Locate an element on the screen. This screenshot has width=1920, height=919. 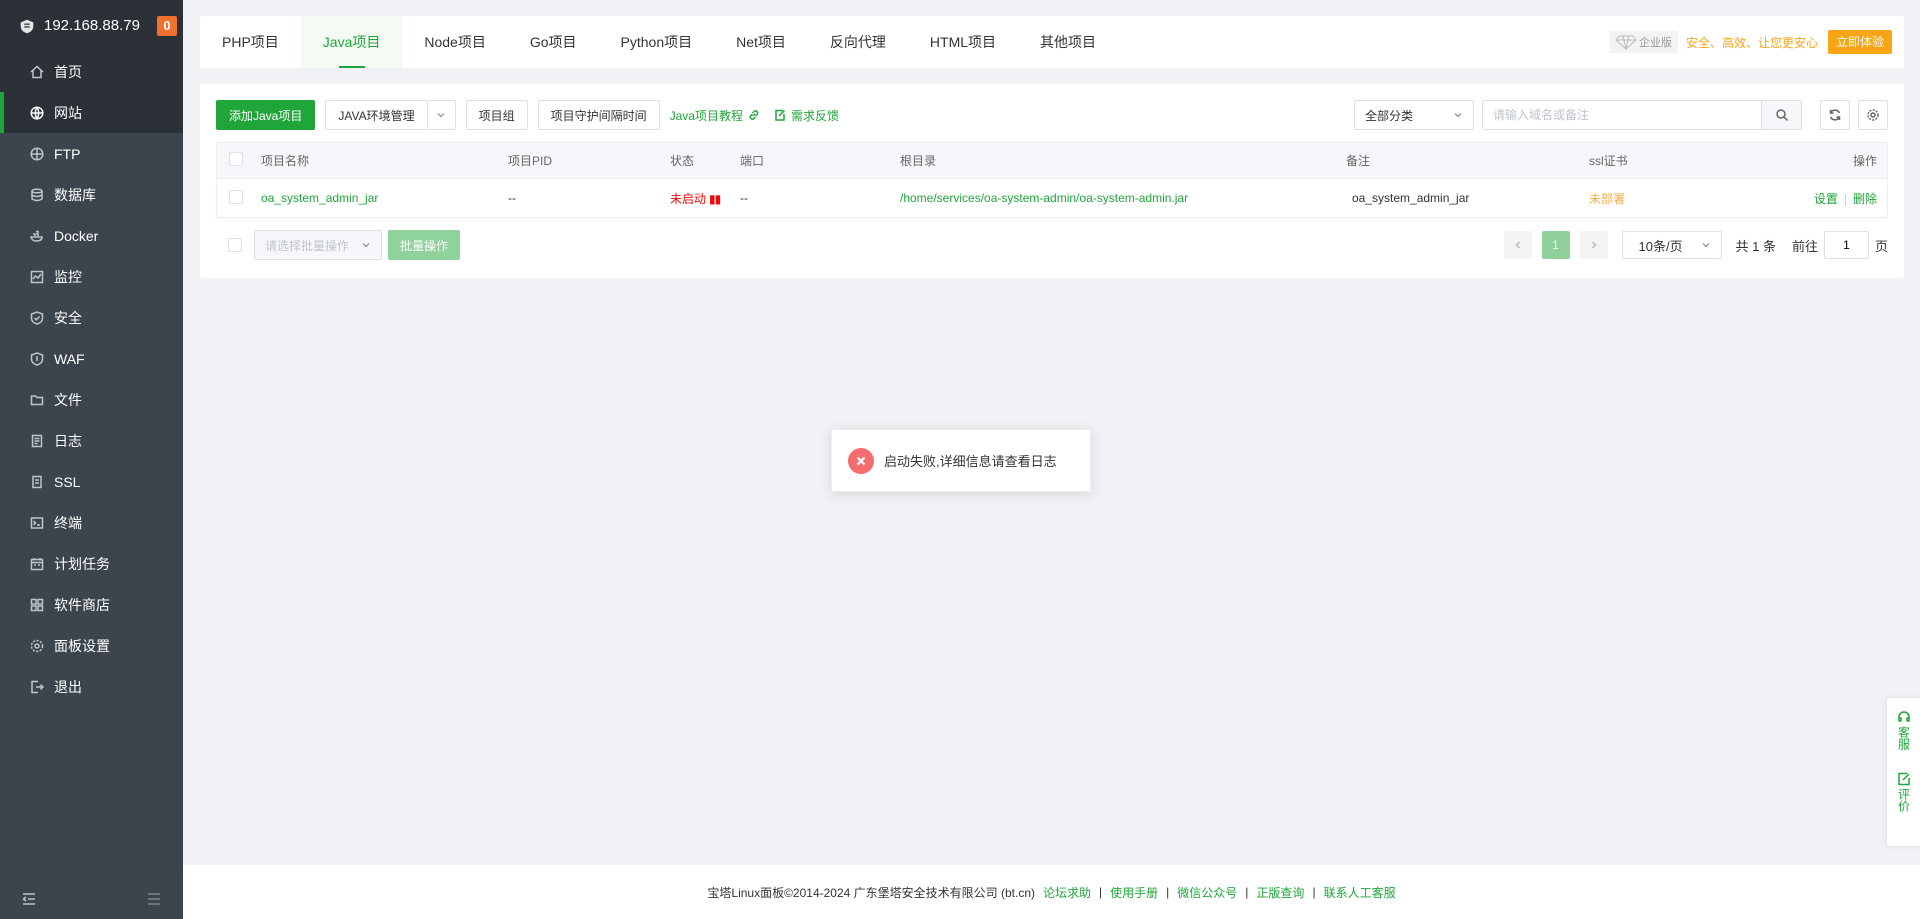
tab-net: Net项目 is located at coordinates (761, 42).